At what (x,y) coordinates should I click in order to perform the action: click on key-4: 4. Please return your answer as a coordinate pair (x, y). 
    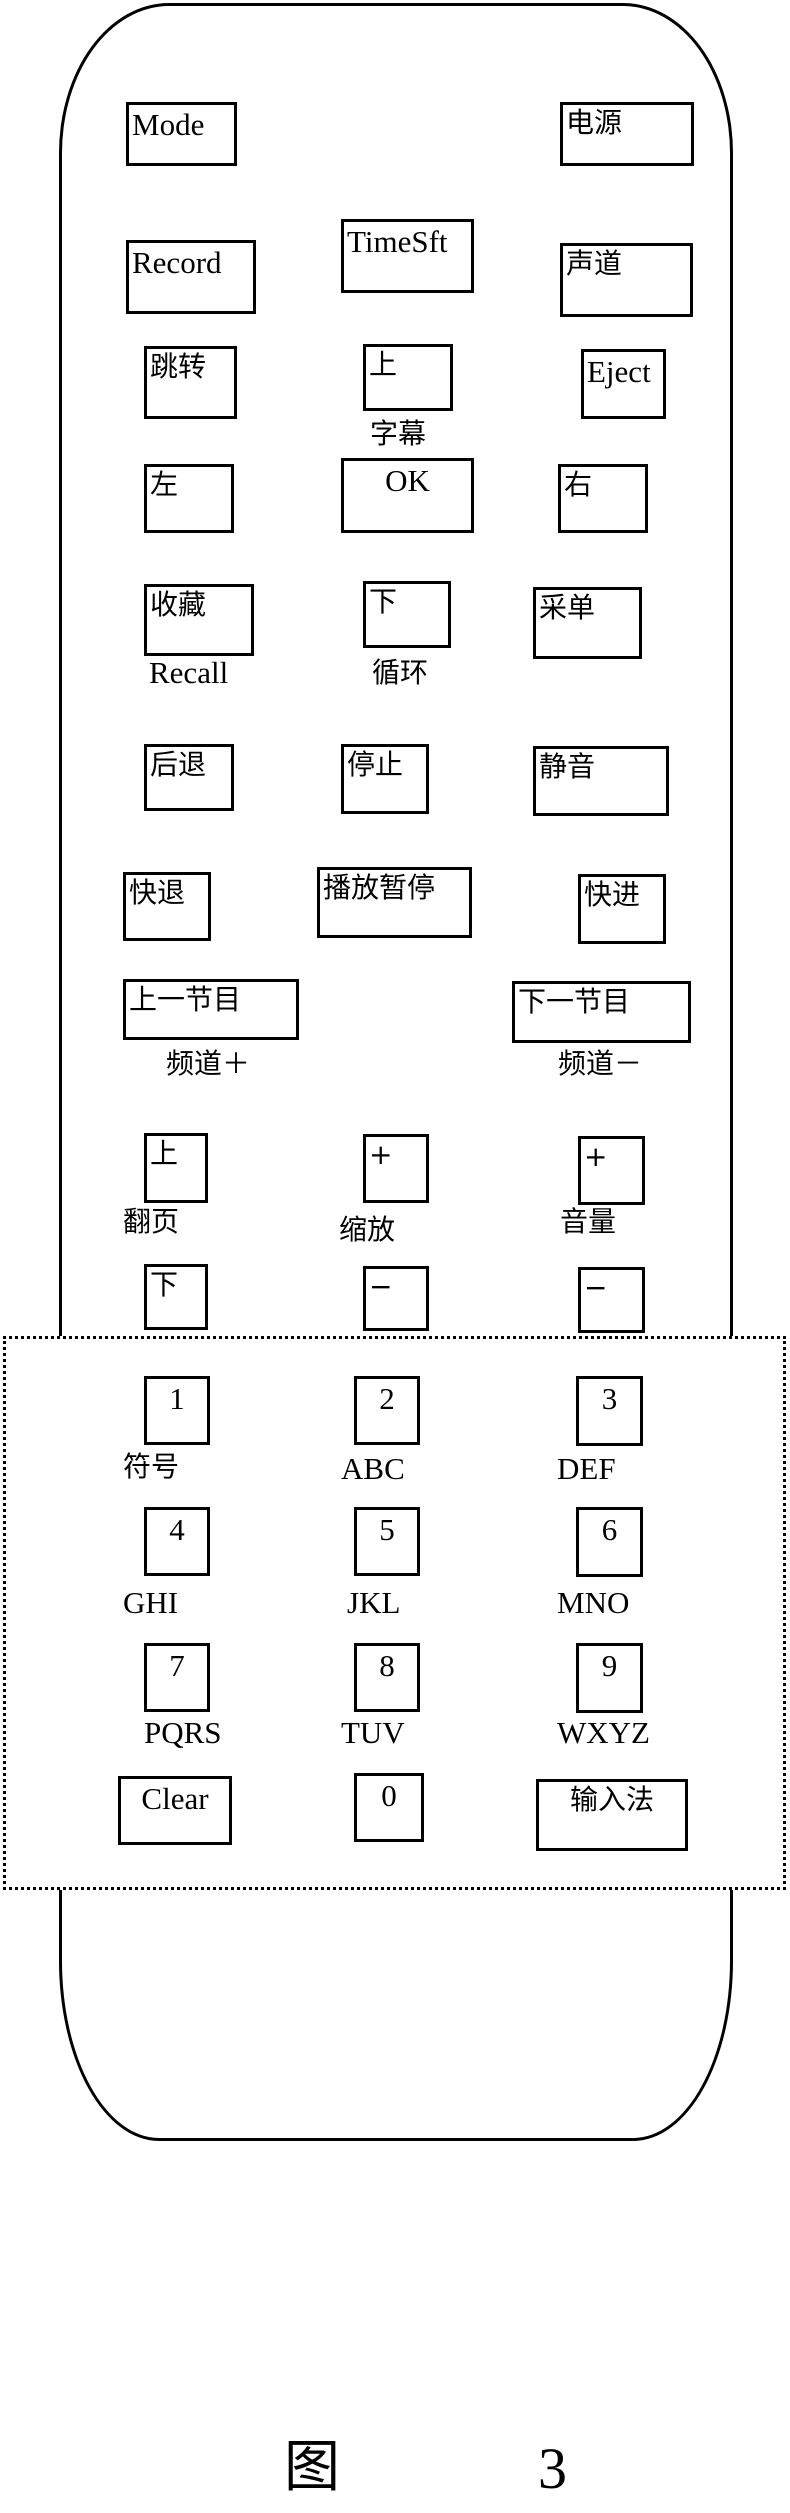
    Looking at the image, I should click on (177, 1541).